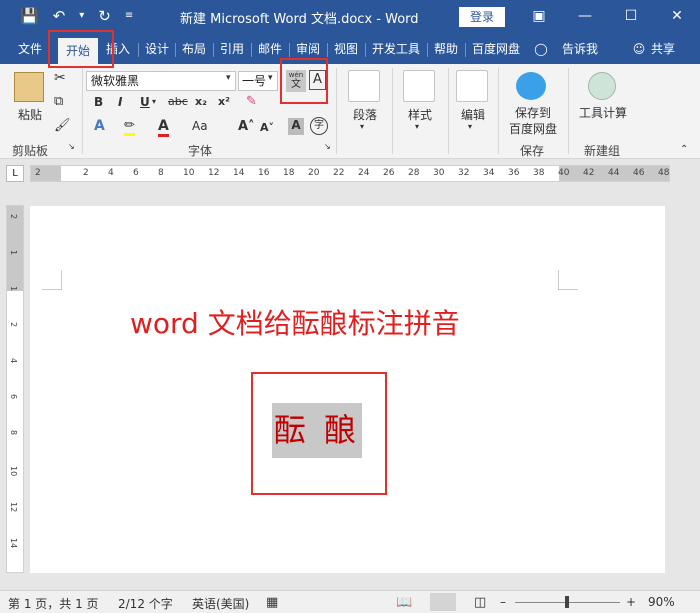 This screenshot has height=613, width=700. I want to click on close-icon: ✕, so click(677, 17).